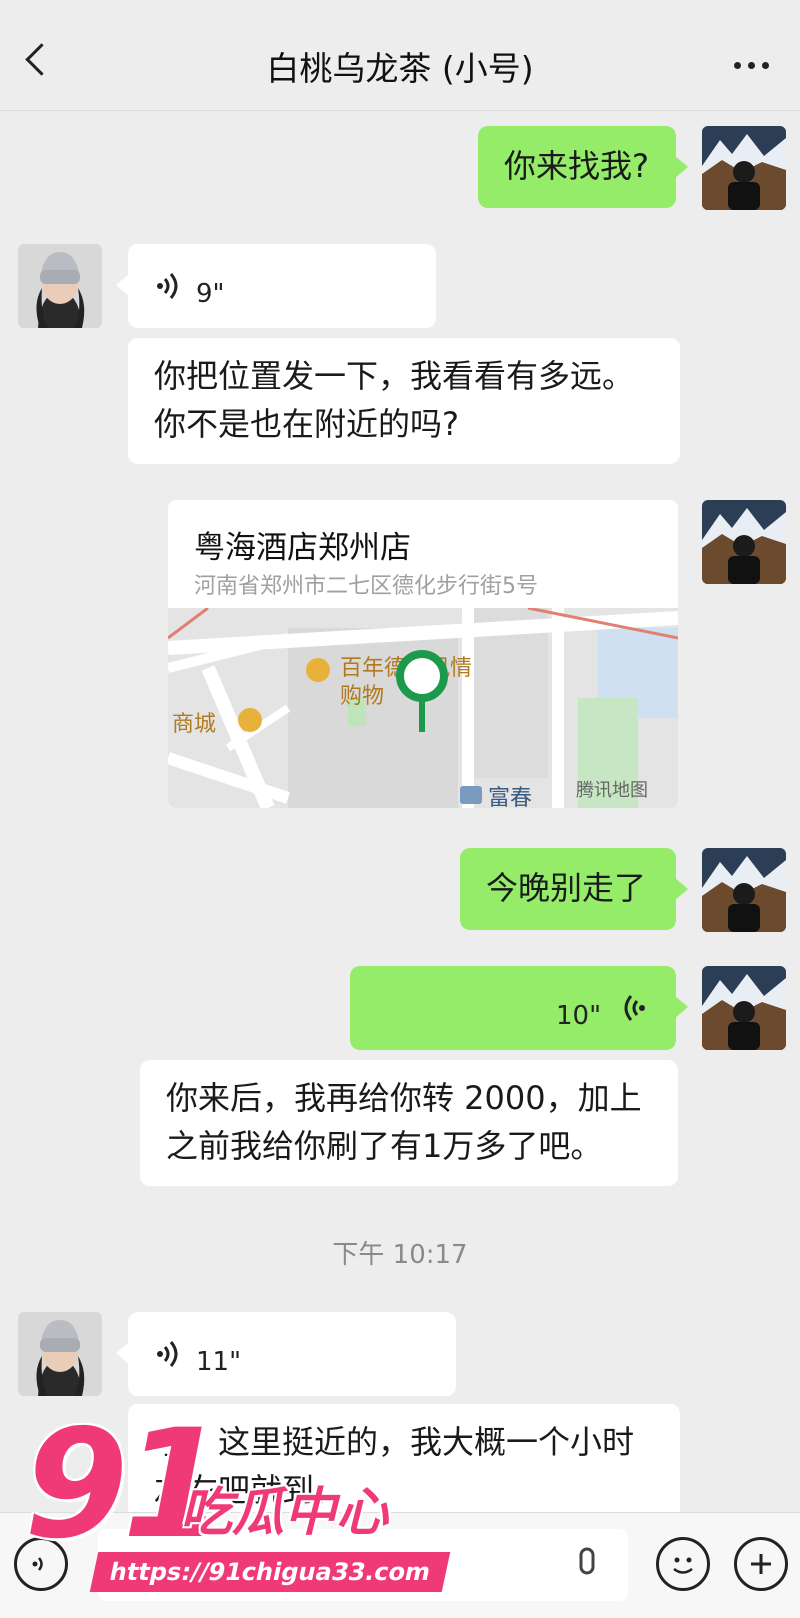 This screenshot has width=800, height=1618. Describe the element at coordinates (587, 1561) in the screenshot. I see `microphone-icon` at that location.